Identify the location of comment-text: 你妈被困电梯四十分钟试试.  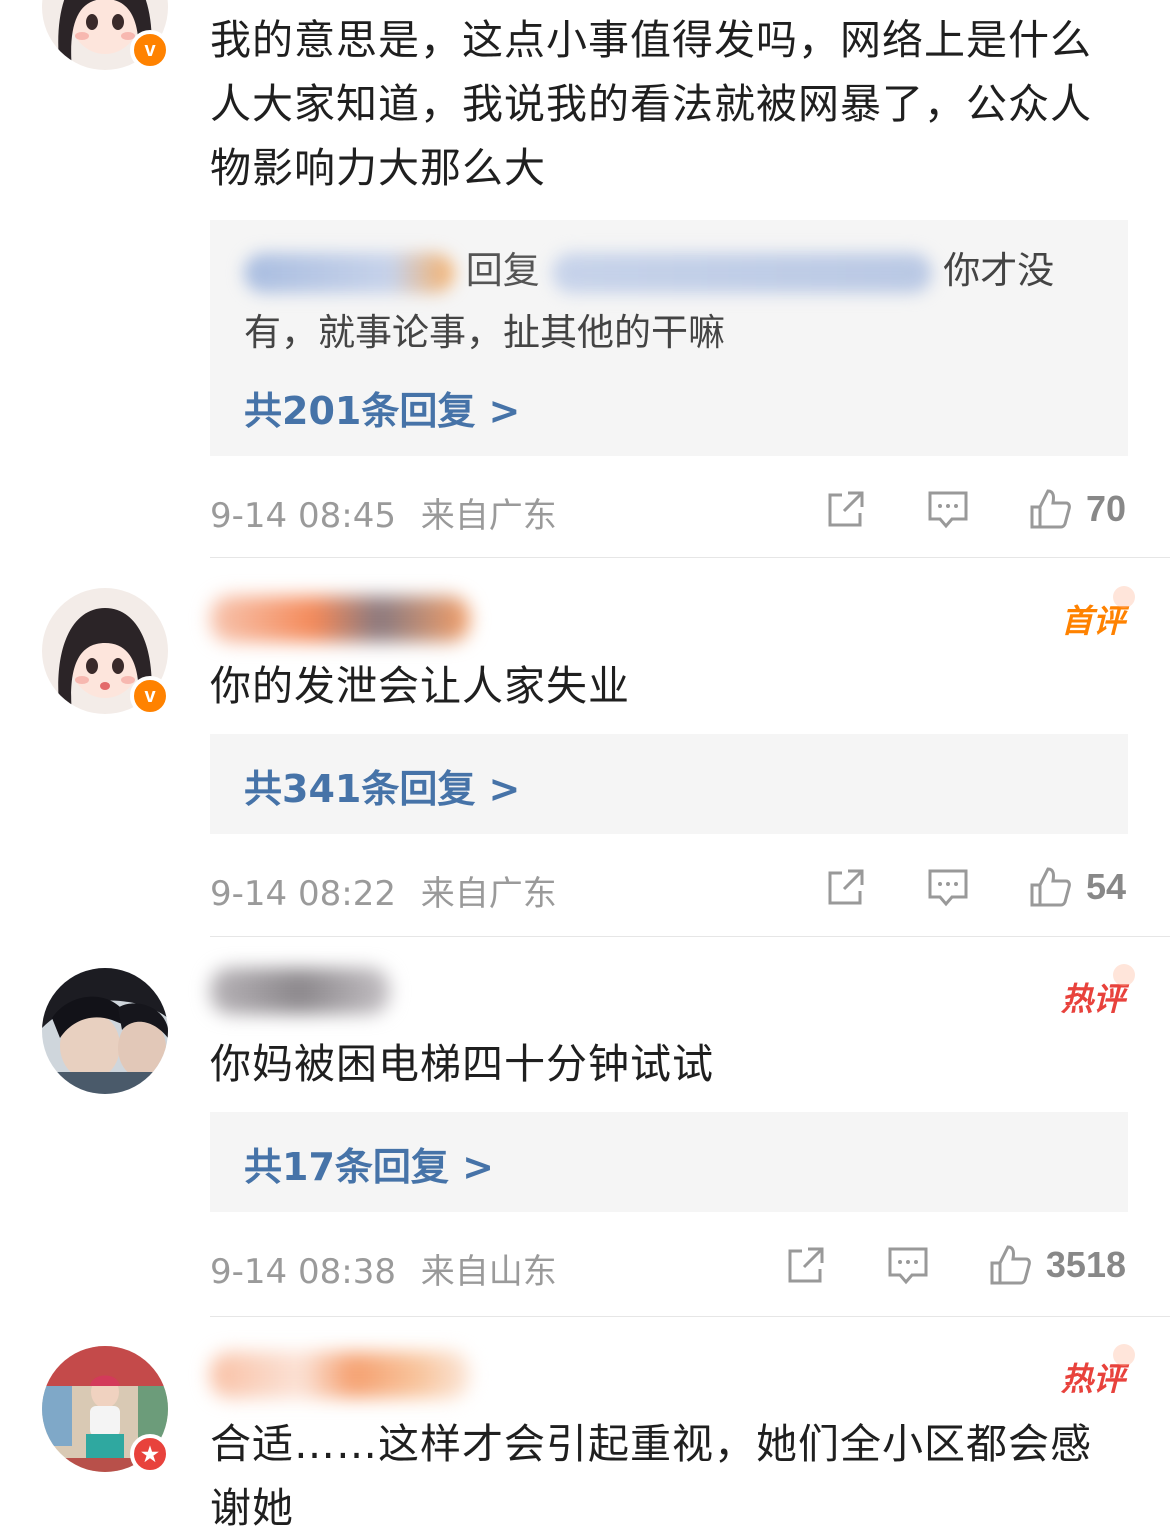
(462, 1064).